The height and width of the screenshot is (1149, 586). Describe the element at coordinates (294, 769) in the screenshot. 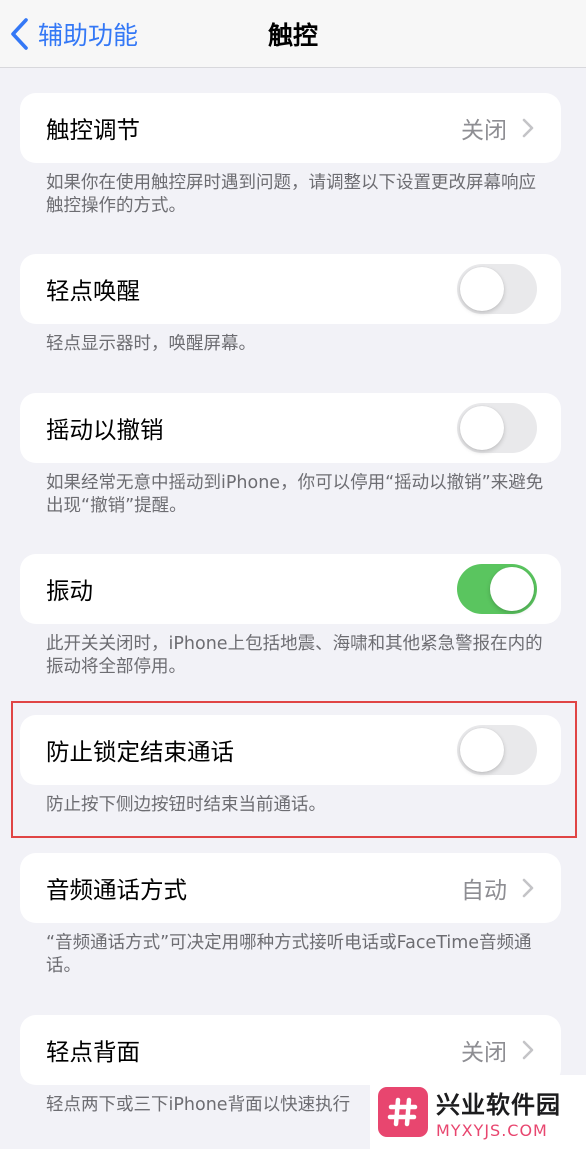

I see `highlight-box` at that location.